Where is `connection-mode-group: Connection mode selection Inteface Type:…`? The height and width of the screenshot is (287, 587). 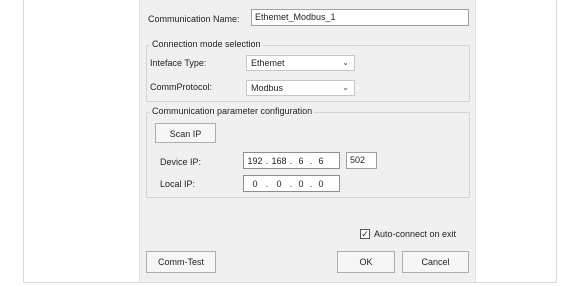
connection-mode-group: Connection mode selection Inteface Type:… is located at coordinates (308, 70).